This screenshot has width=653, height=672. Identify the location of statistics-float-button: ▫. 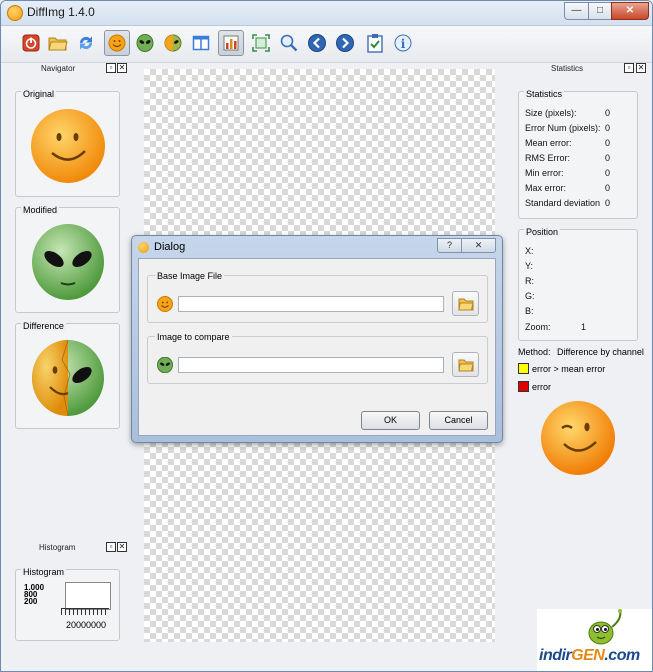
(629, 68).